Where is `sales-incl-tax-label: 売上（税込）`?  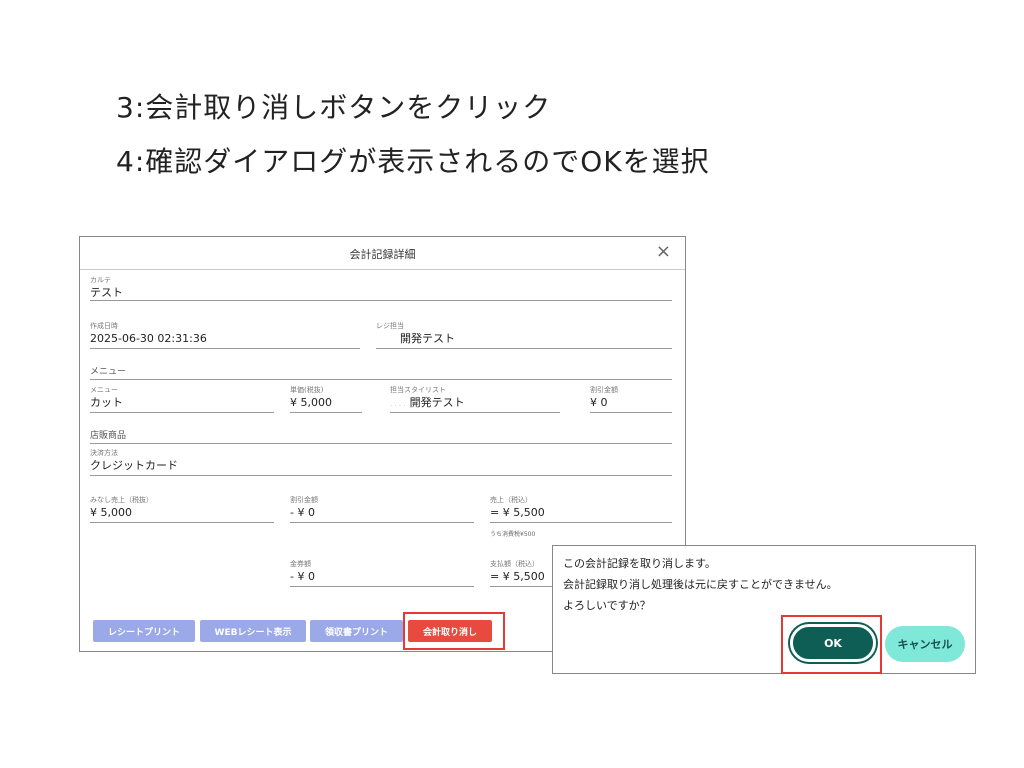 sales-incl-tax-label: 売上（税込） is located at coordinates (511, 500).